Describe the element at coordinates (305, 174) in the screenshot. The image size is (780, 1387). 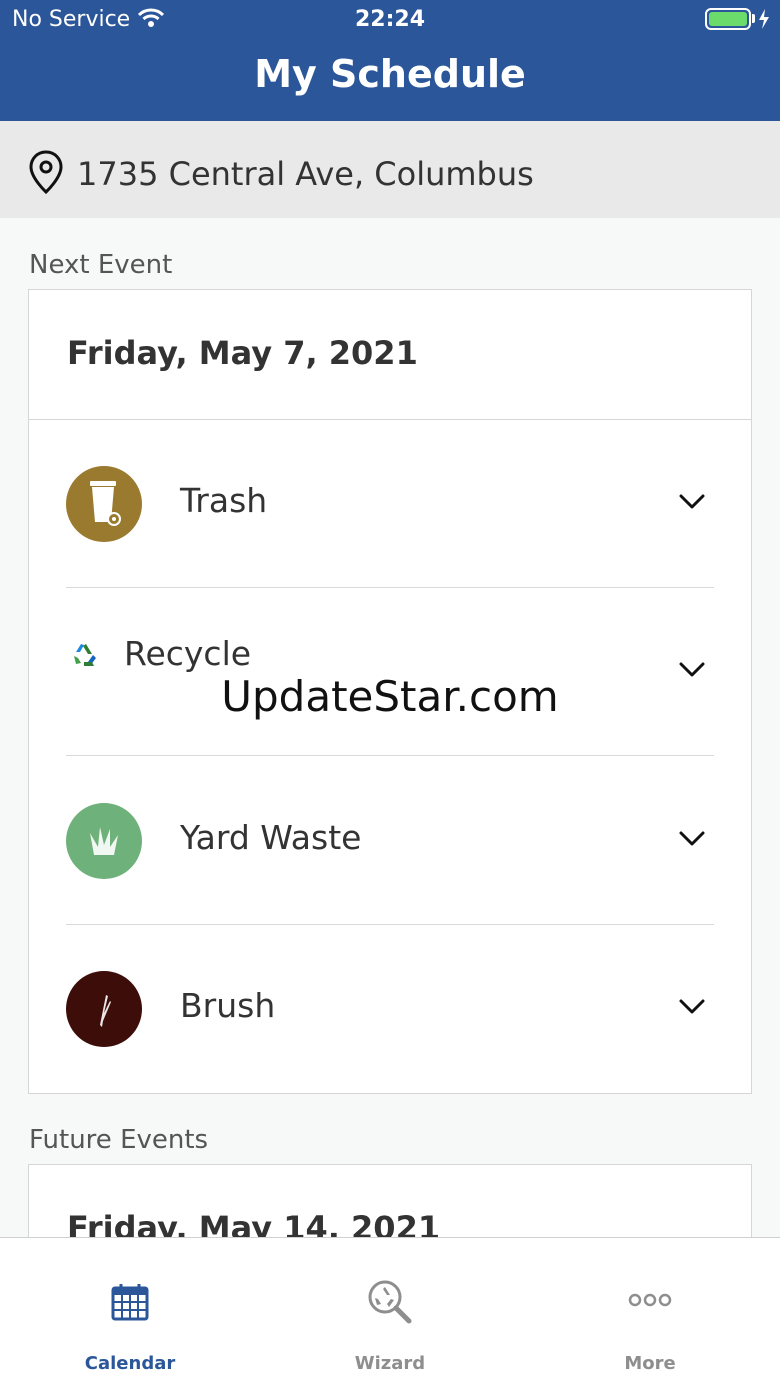
I see `address-text: 1735 Central Ave, Columbus` at that location.